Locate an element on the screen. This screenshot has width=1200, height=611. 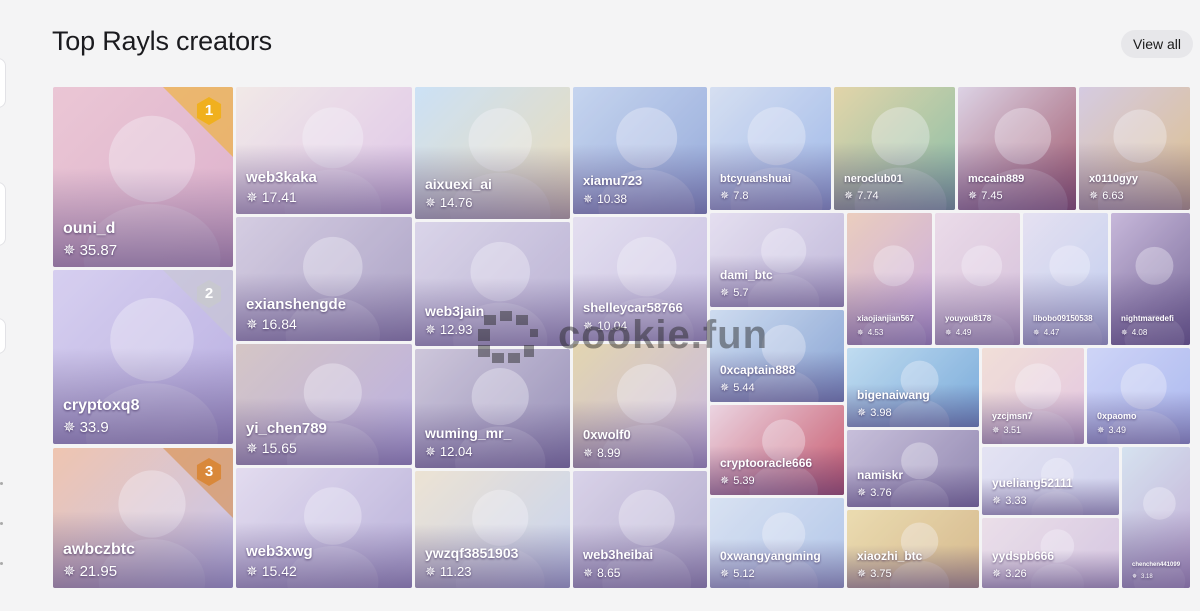
creator-score: ✵ 33.9 is located at coordinates (86, 427).